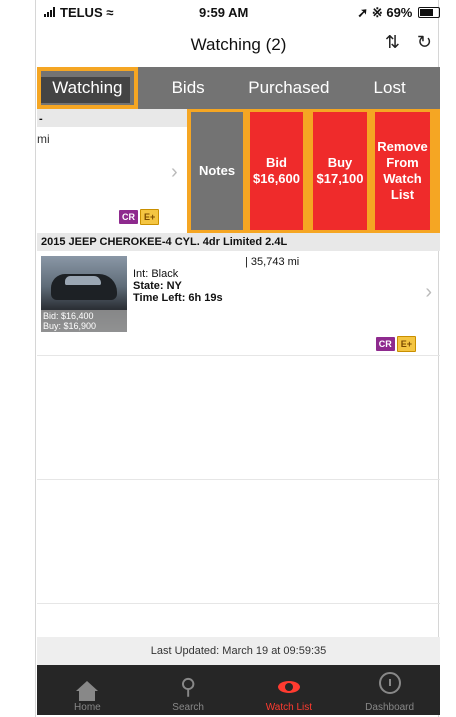 Image resolution: width=456 pixels, height=717 pixels. Describe the element at coordinates (87, 687) in the screenshot. I see `home-icon` at that location.